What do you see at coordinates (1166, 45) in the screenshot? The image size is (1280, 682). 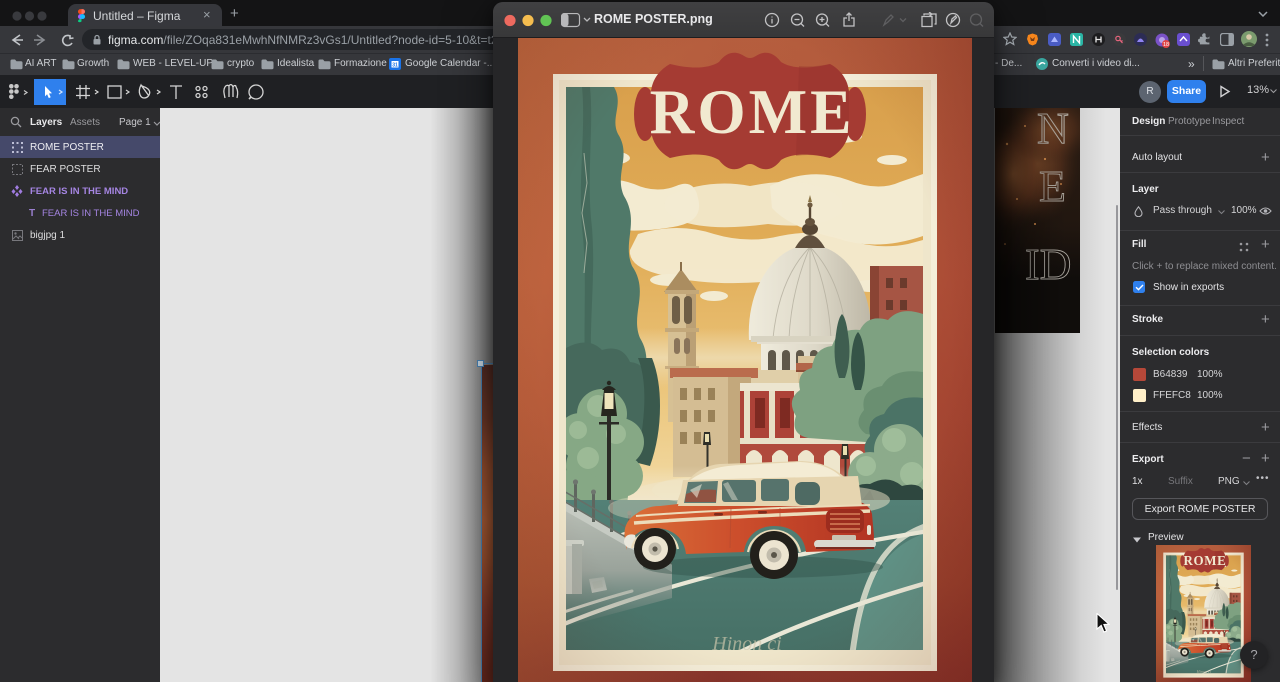 I see `svg-text: 18` at bounding box center [1166, 45].